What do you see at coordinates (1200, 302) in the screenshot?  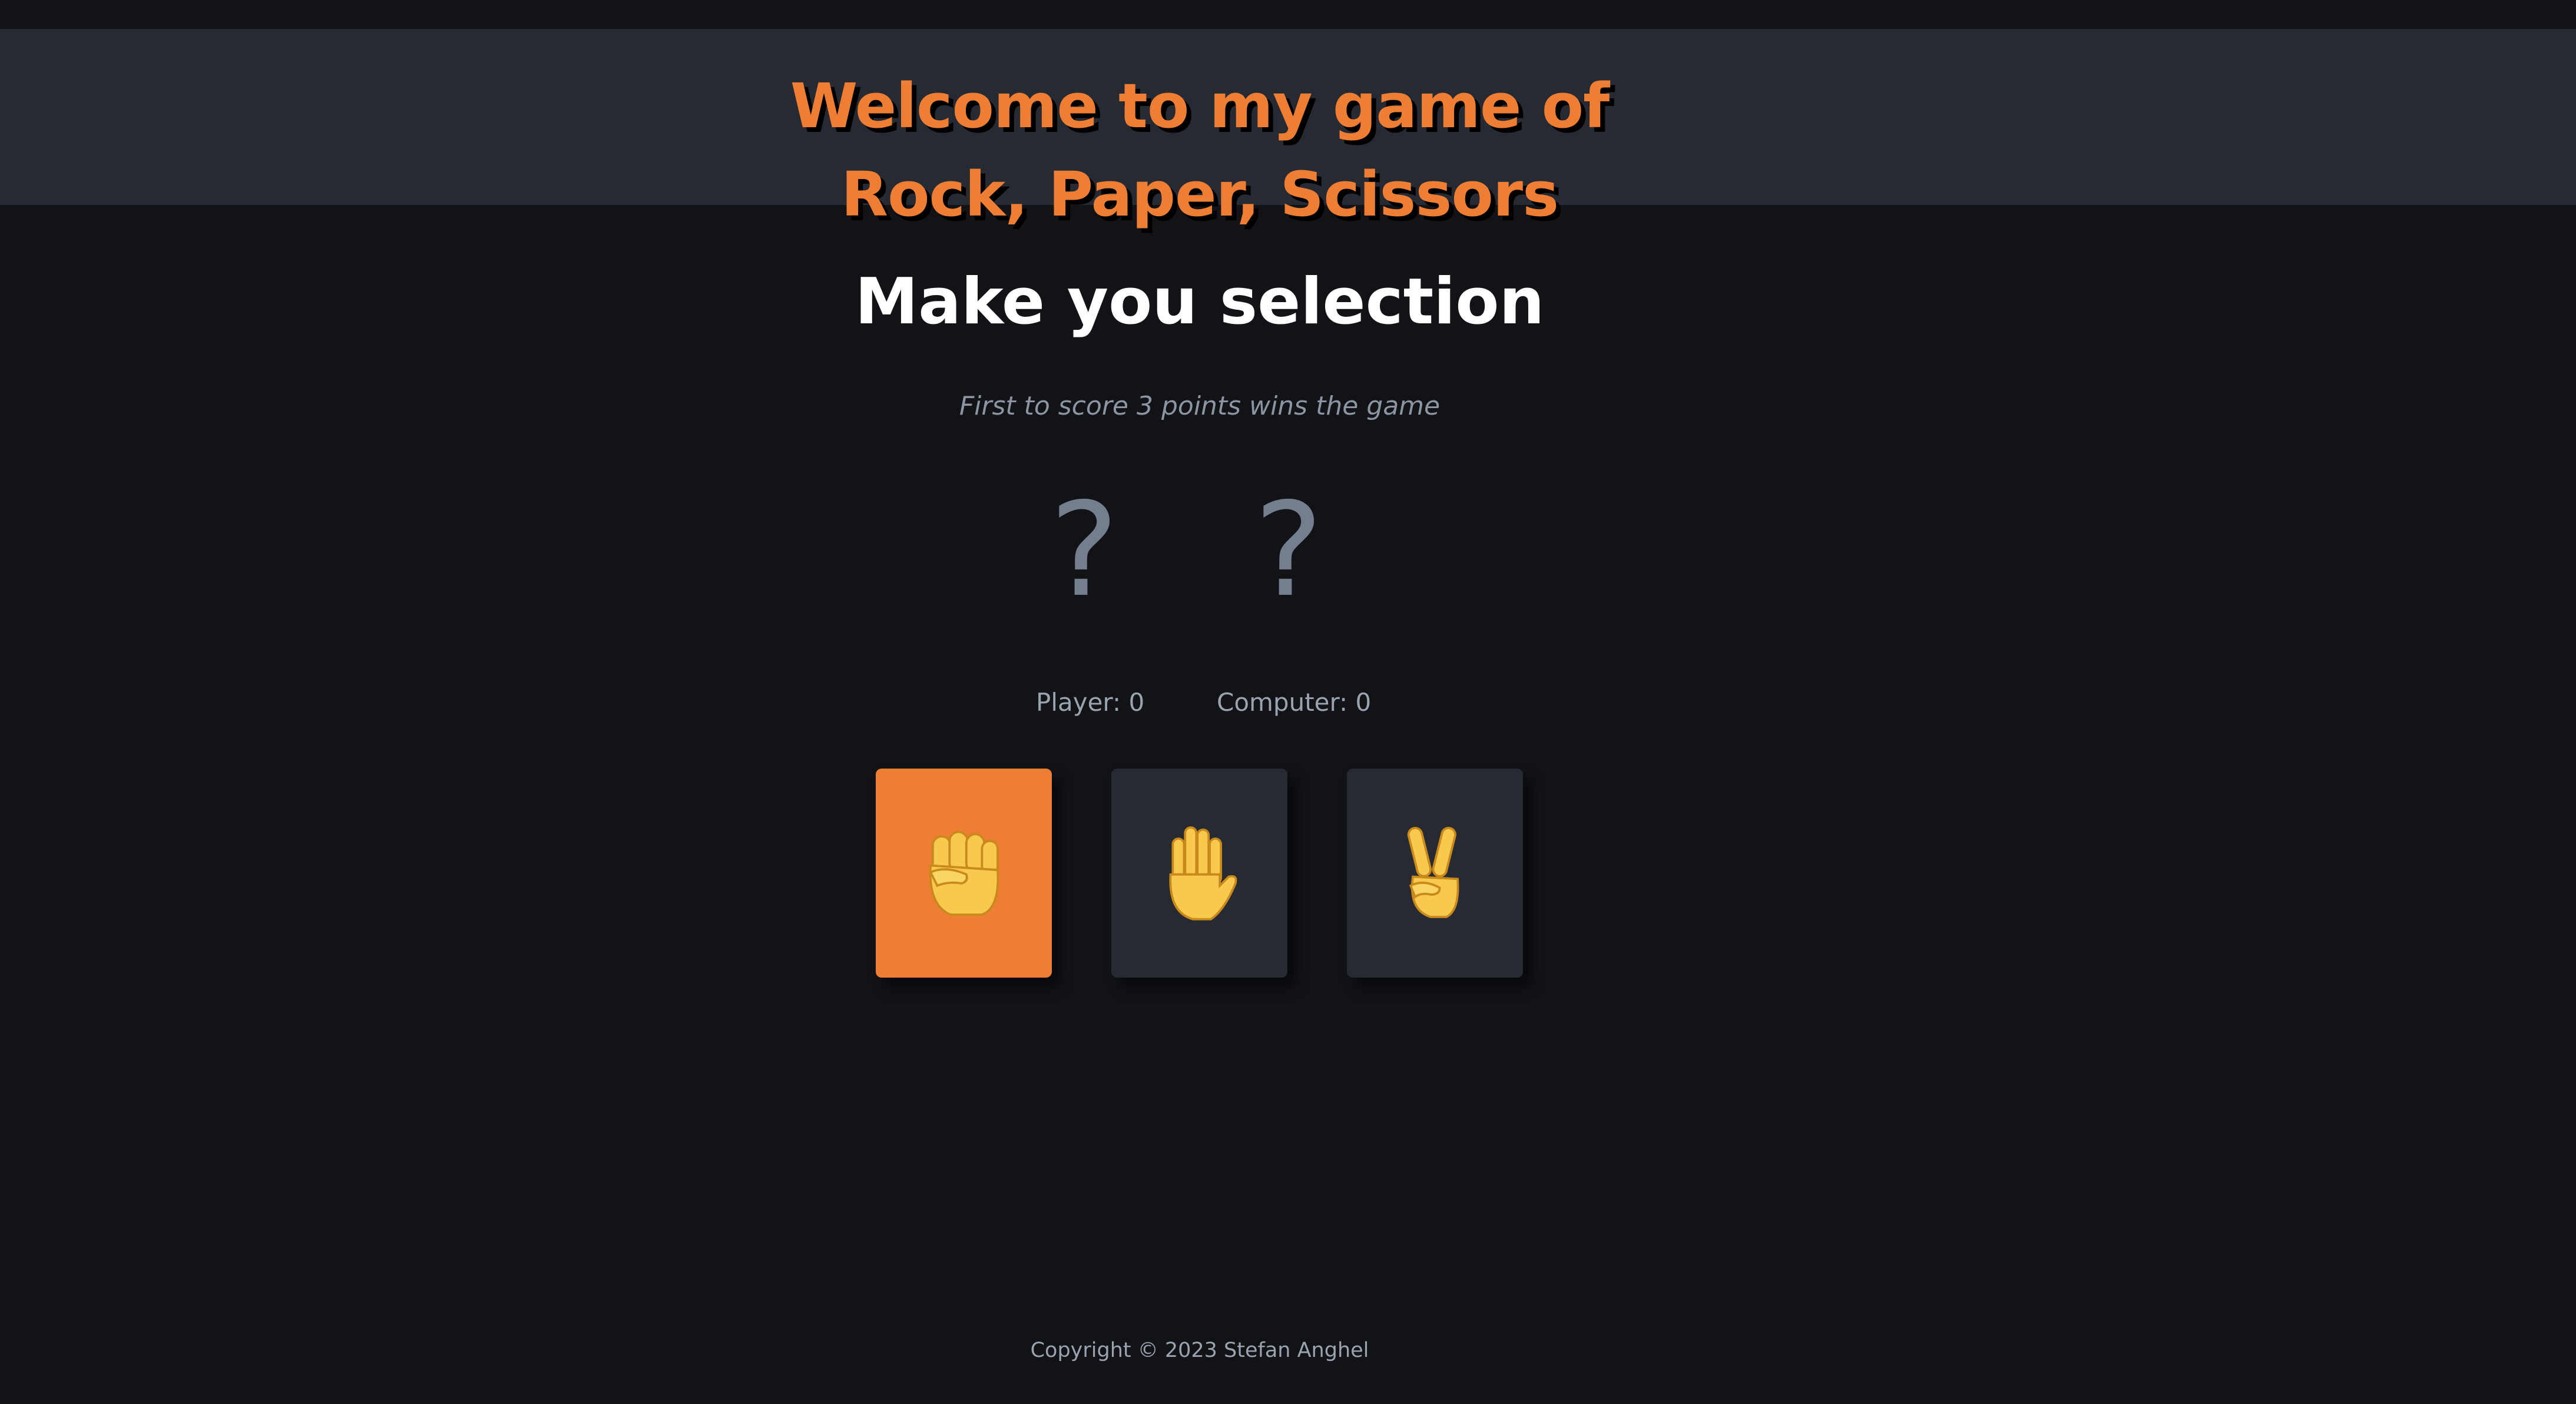 I see `selection-heading: Make you selection` at bounding box center [1200, 302].